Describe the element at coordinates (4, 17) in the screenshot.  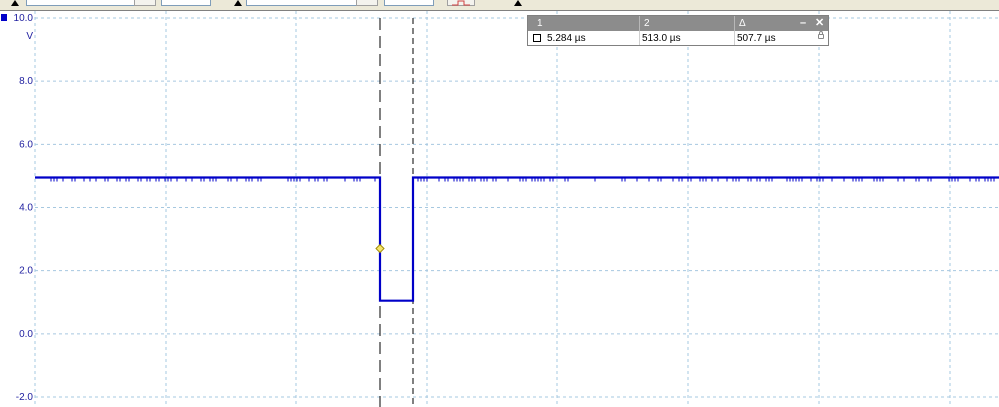
I see `channel-a-indicator-icon` at that location.